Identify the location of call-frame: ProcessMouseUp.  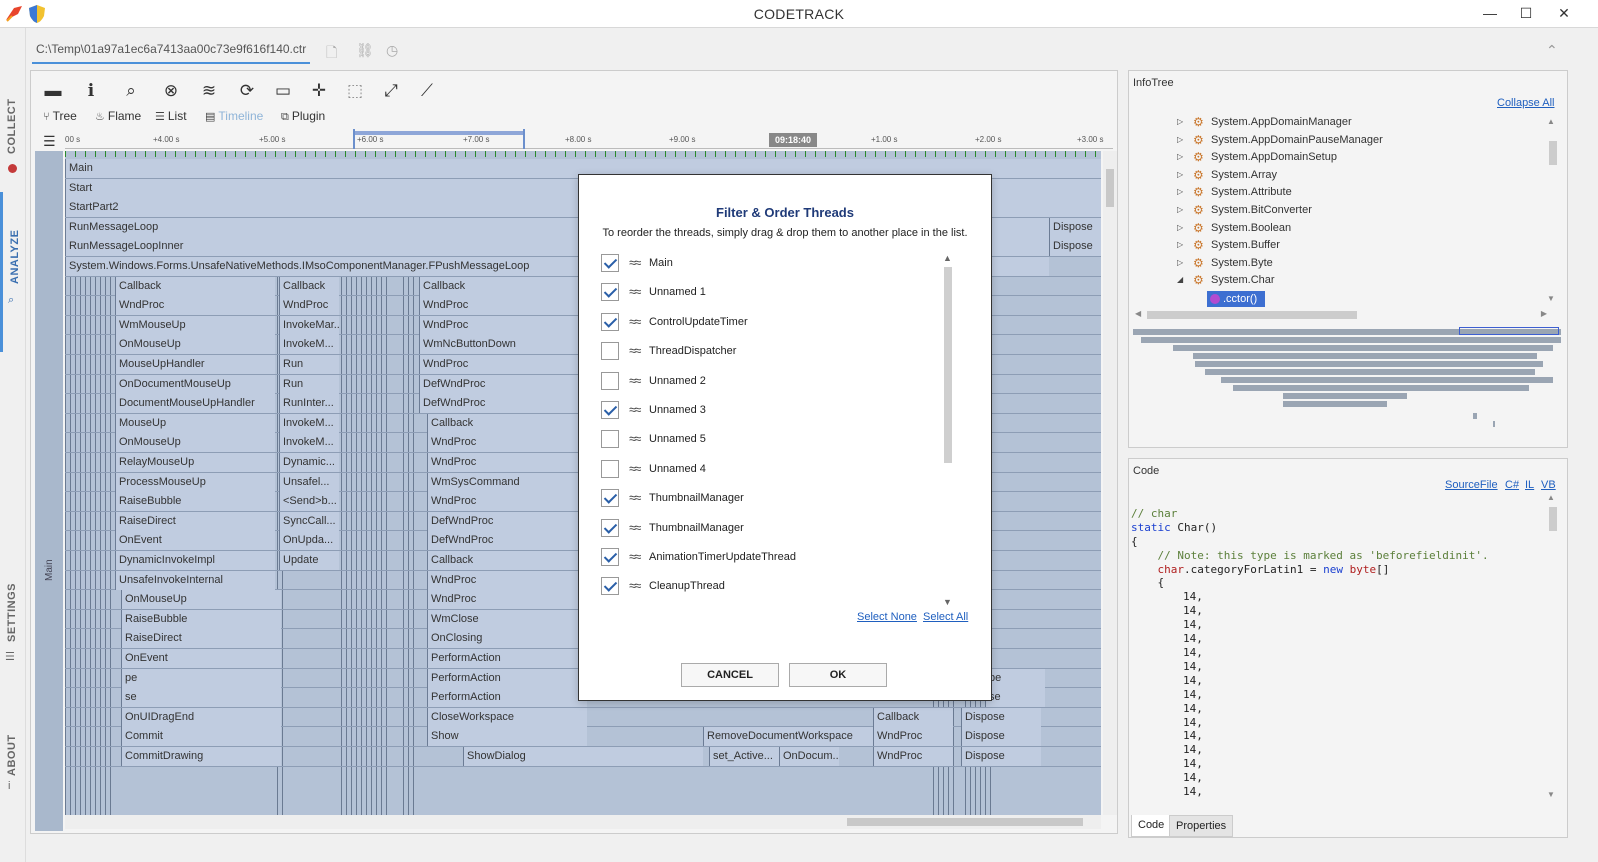
(195, 482).